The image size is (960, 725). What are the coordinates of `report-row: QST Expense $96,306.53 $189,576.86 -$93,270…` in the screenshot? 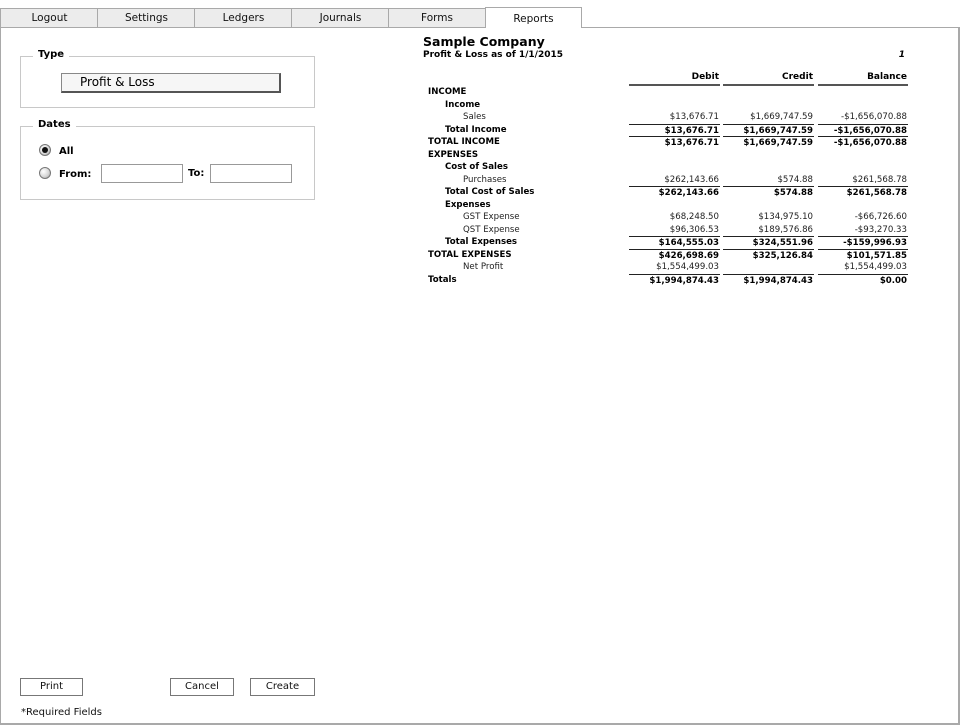 It's located at (480, 230).